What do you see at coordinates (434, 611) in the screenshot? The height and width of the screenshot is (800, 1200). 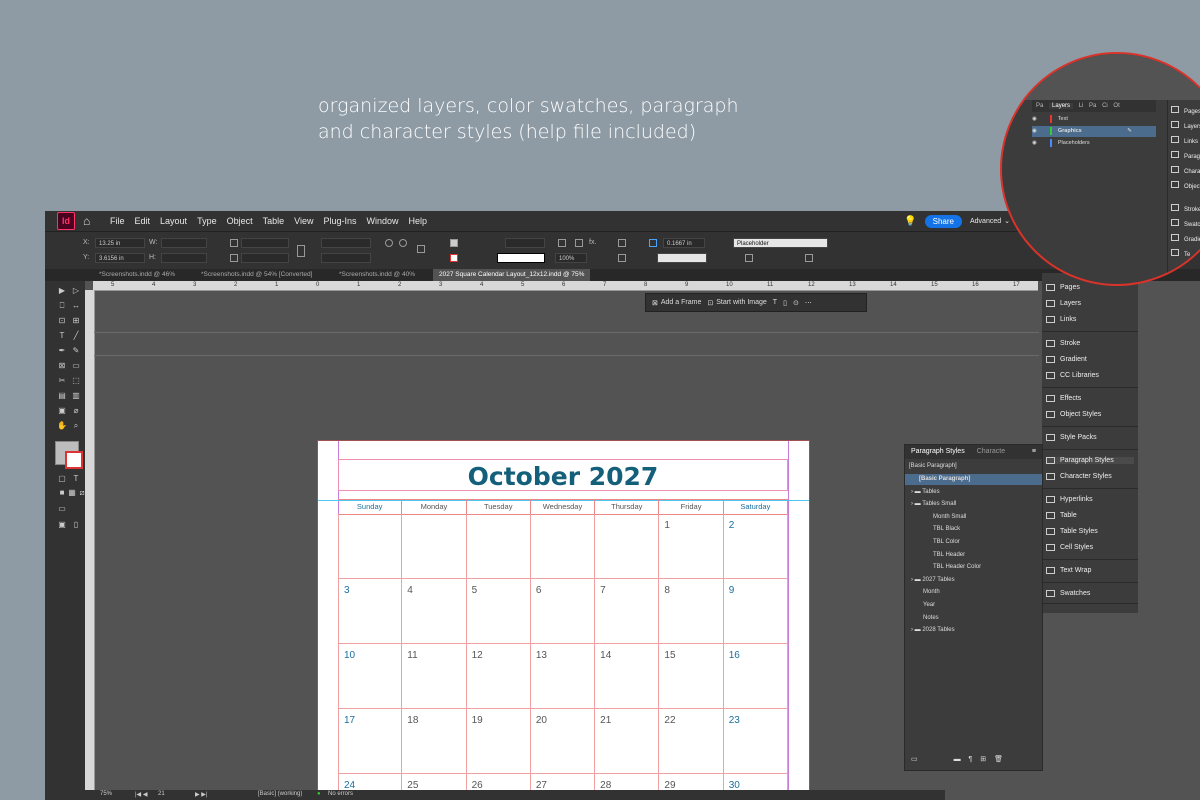 I see `calendar-day-cell: 4` at bounding box center [434, 611].